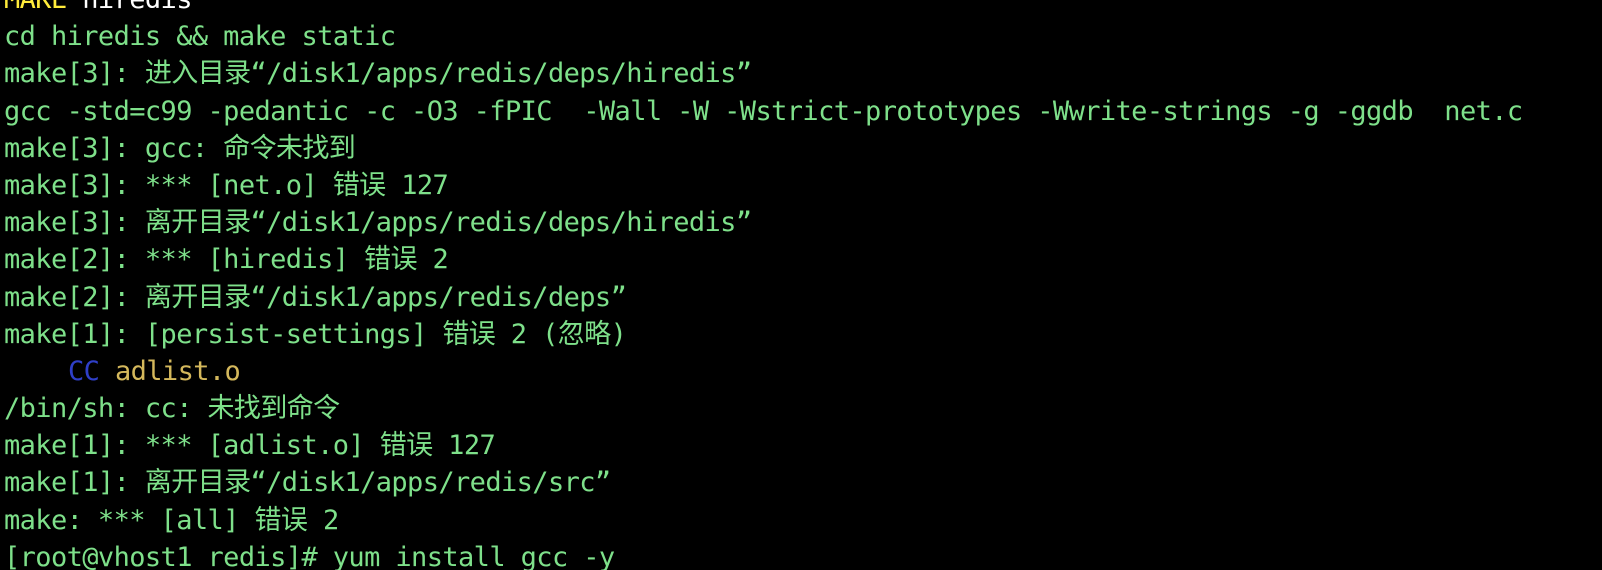  I want to click on terminal-line: make[1]: 离开目录“/disk1/apps/redis/src”, so click(307, 483).